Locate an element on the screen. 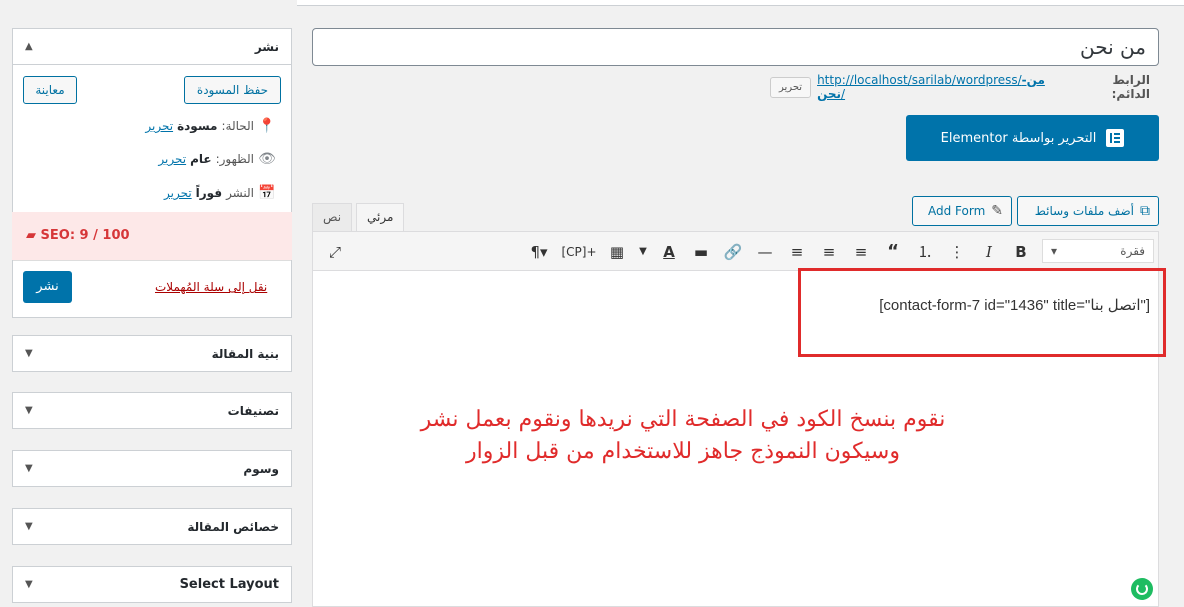 Image resolution: width=1184 pixels, height=607 pixels. visibility-edit-link: تحرير is located at coordinates (172, 159).